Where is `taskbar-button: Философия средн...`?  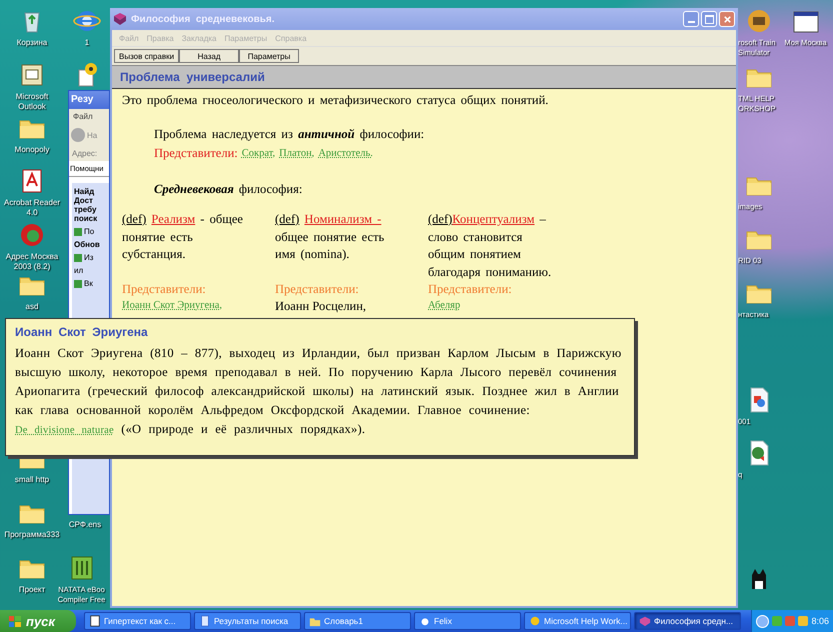
taskbar-button: Философия средн... is located at coordinates (687, 621).